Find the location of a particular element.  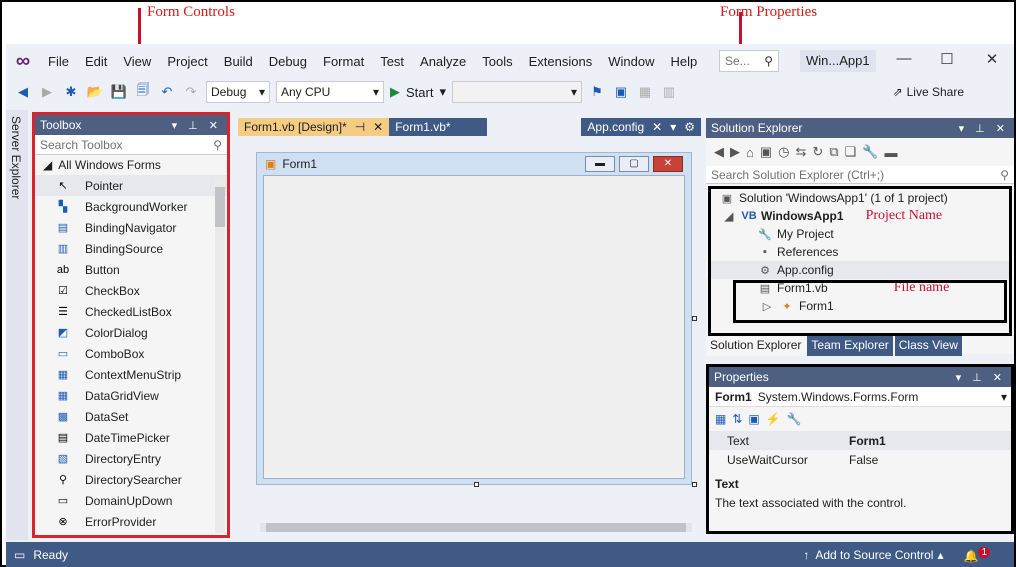

tree-item-references: ▪ References is located at coordinates (860, 252).